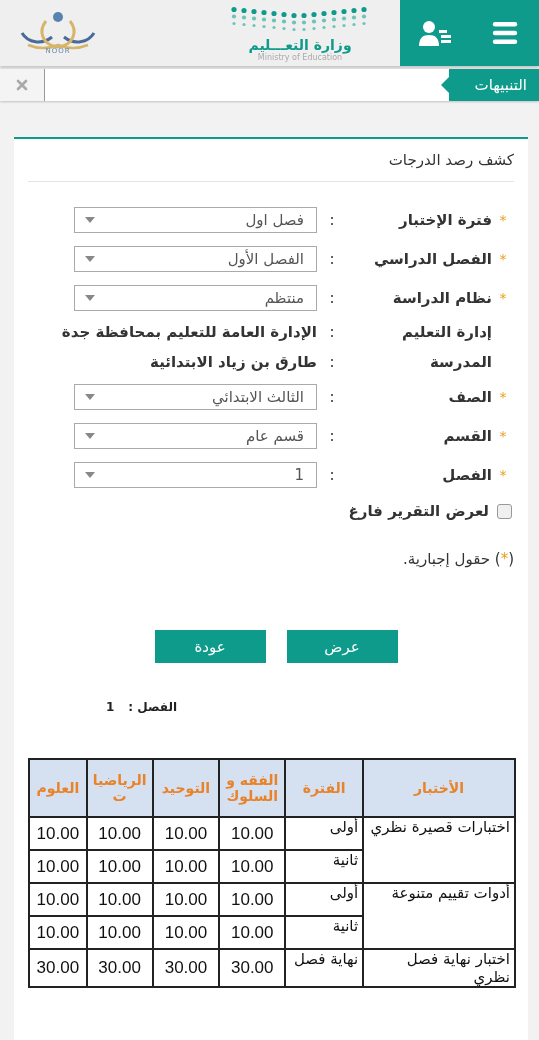 The image size is (539, 1040). What do you see at coordinates (324, 968) in the screenshot?
I see `table-cell: نهاية فصل` at bounding box center [324, 968].